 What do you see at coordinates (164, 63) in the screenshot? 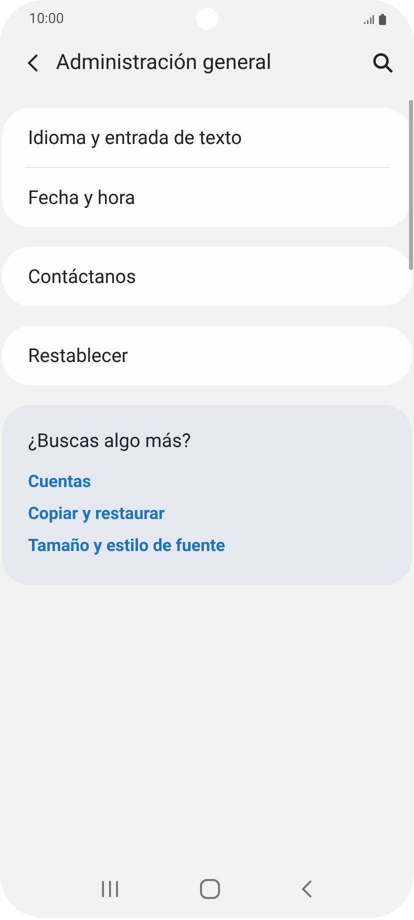
I see `page-title: Administración general` at bounding box center [164, 63].